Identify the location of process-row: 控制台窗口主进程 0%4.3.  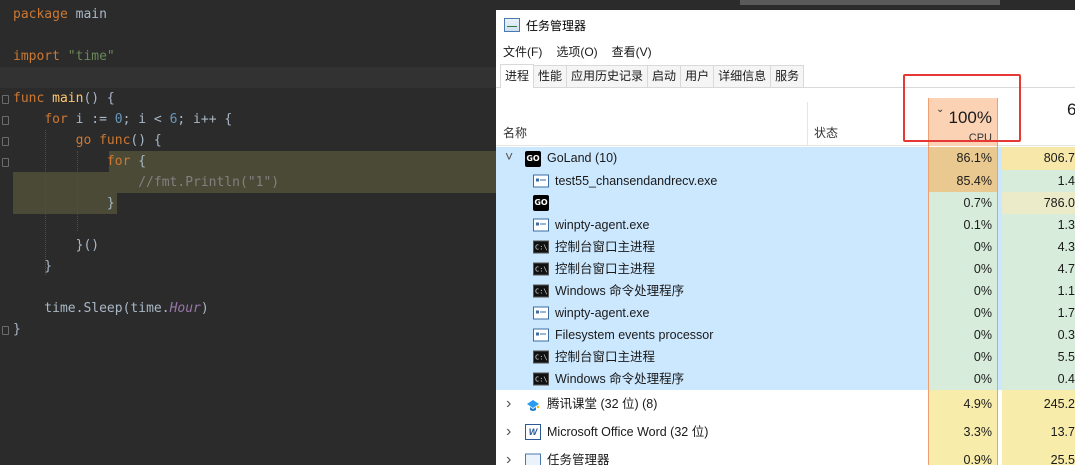
(785, 247).